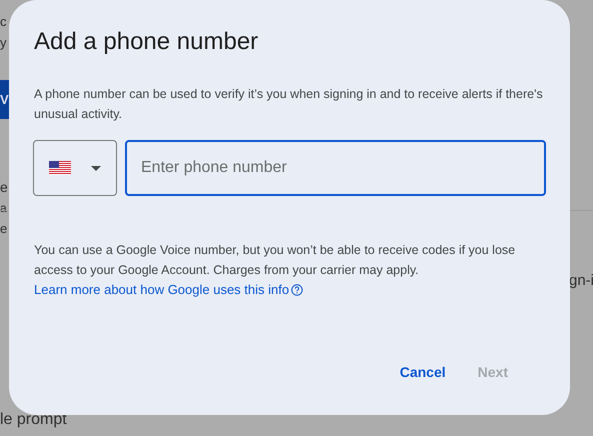 The image size is (593, 436). I want to click on flag-icon, so click(60, 168).